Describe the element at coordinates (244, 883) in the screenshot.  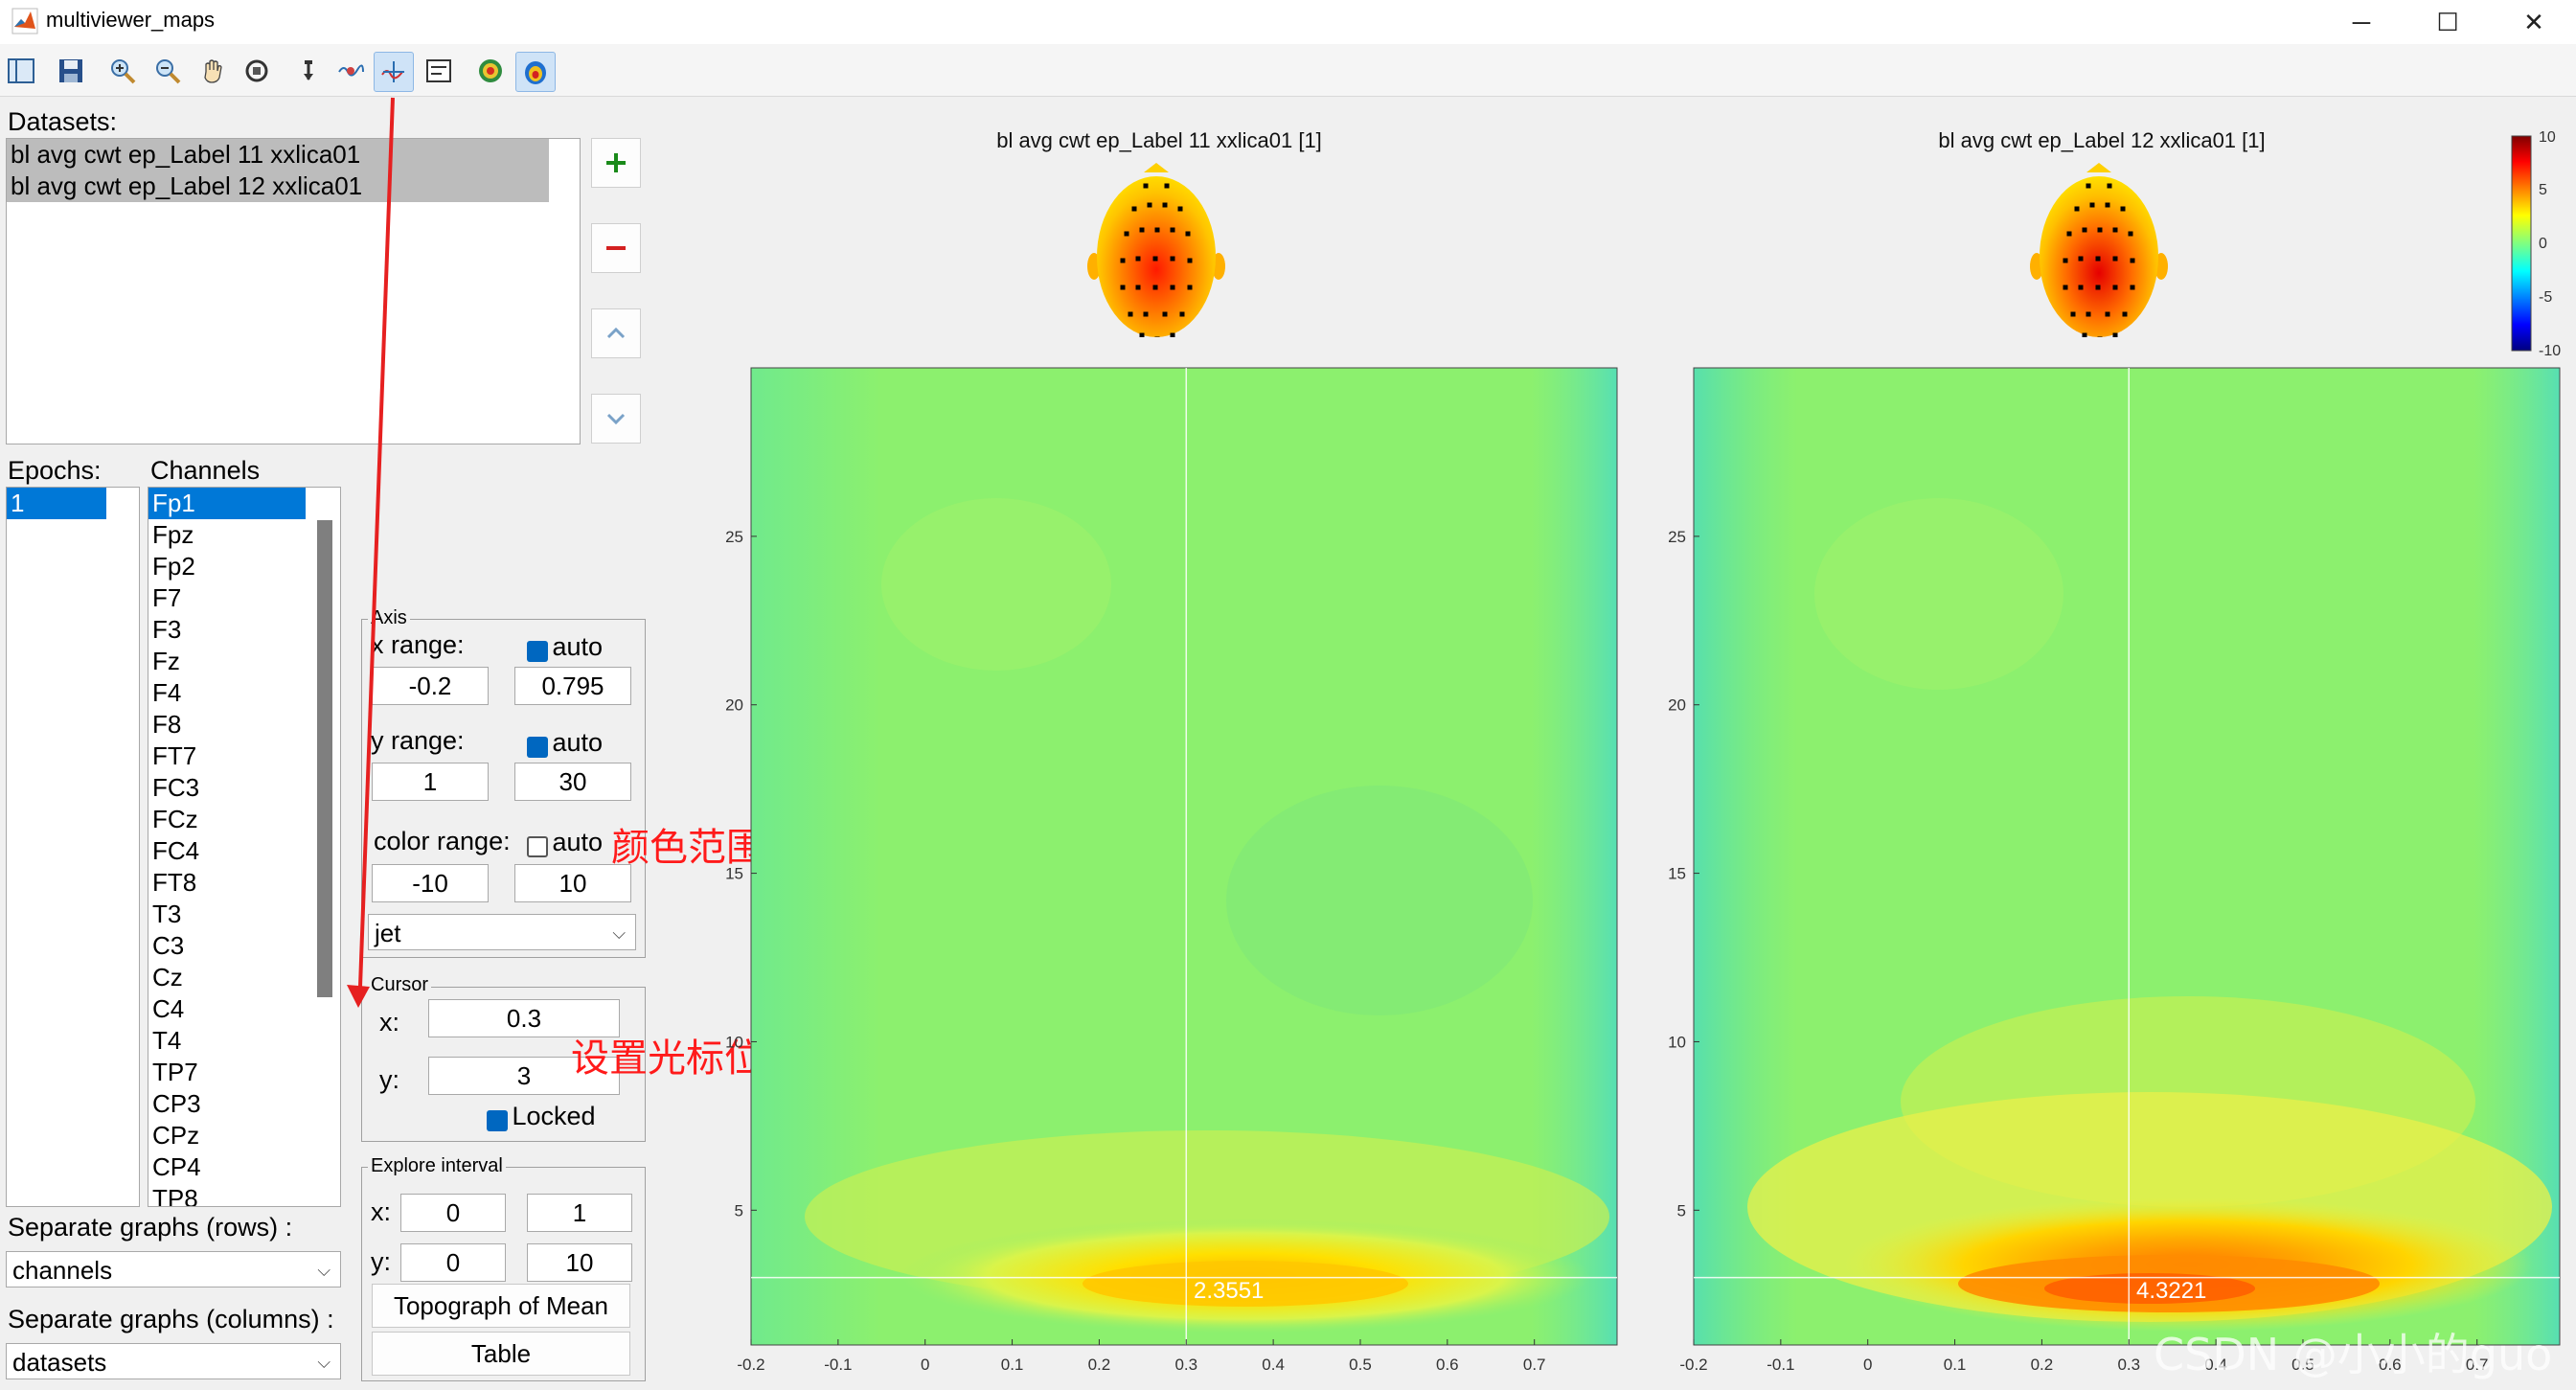
I see `channel-item: FT8` at that location.